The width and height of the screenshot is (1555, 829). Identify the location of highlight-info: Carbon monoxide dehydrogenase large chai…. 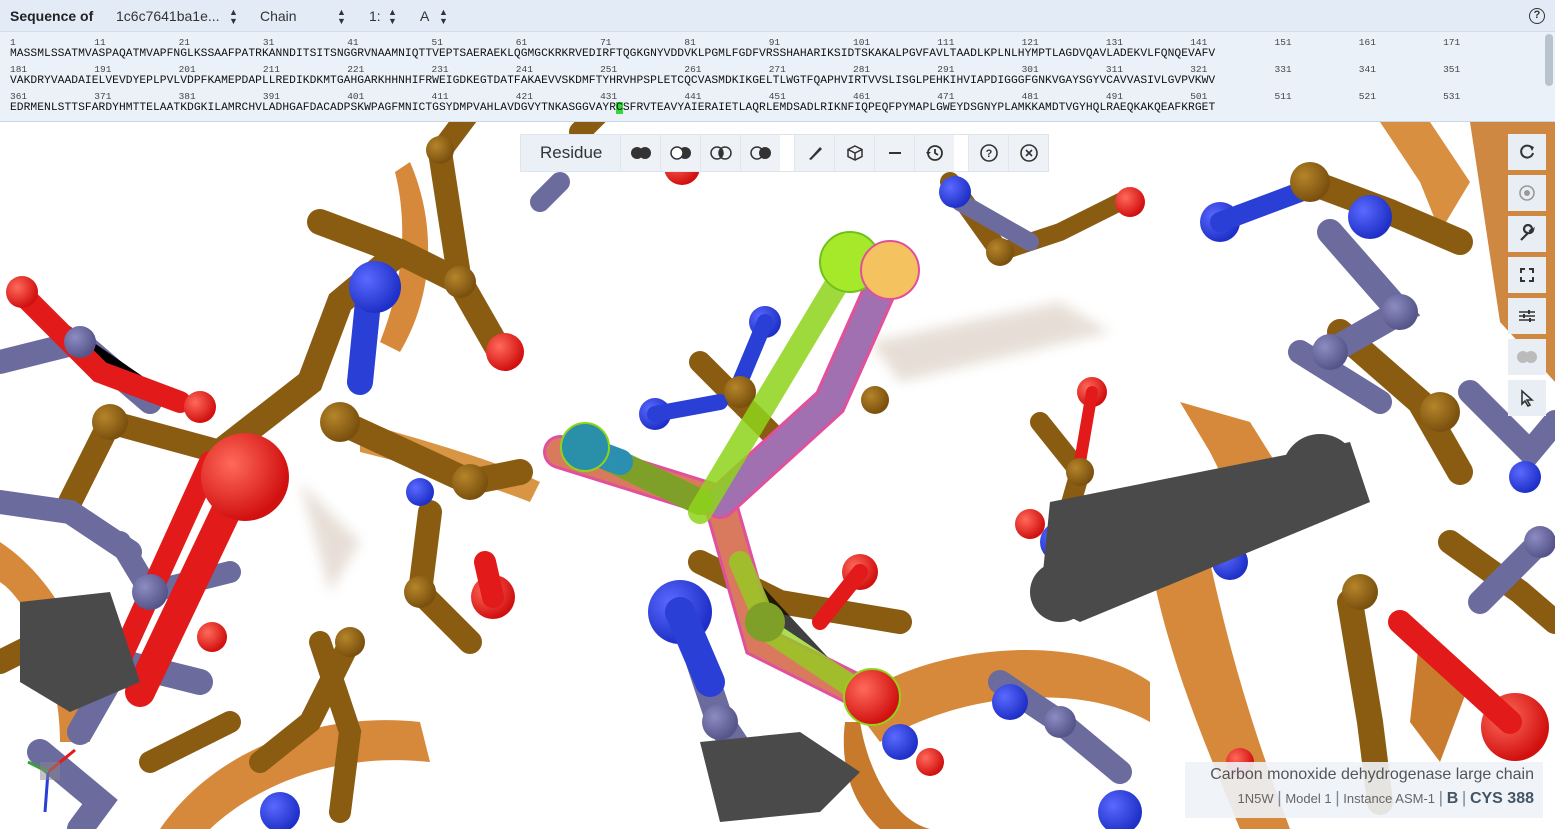
(1364, 790).